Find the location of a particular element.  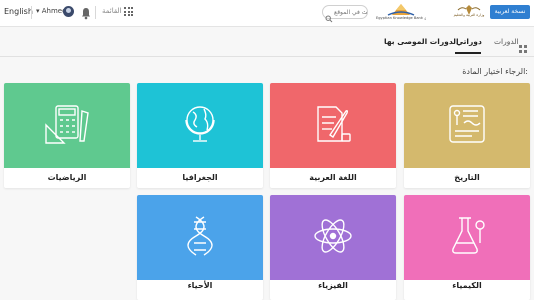

subject-card-math: الرياضيات is located at coordinates (67, 135).